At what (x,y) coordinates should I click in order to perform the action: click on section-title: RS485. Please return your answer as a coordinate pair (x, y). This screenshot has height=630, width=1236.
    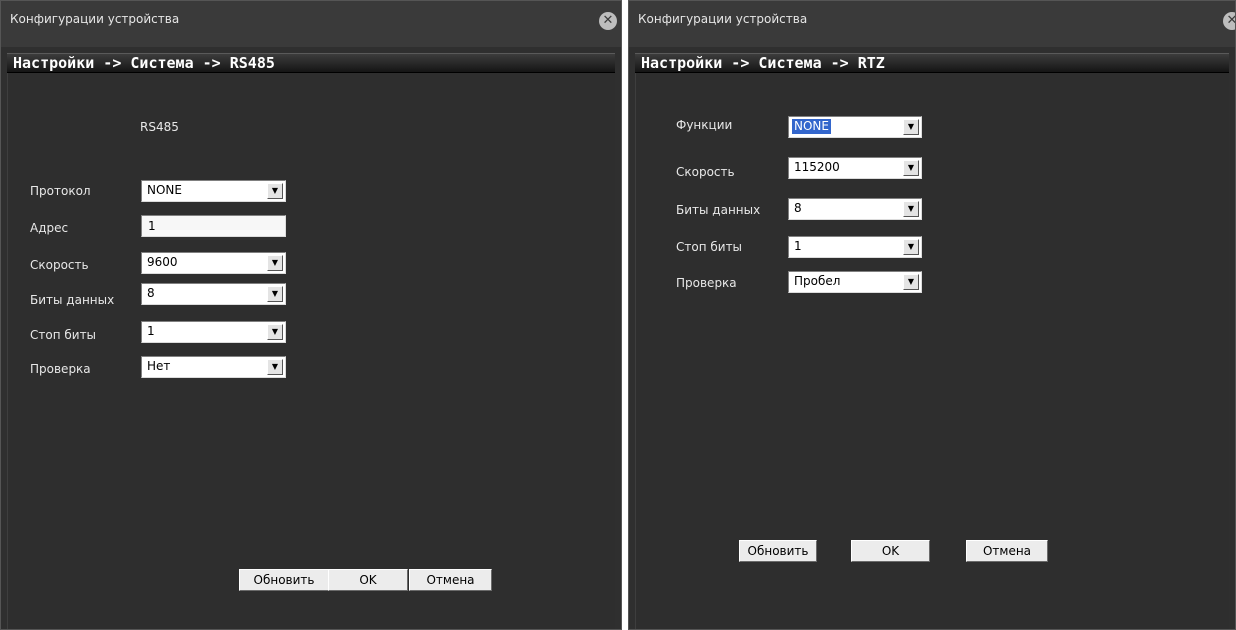
    Looking at the image, I should click on (159, 127).